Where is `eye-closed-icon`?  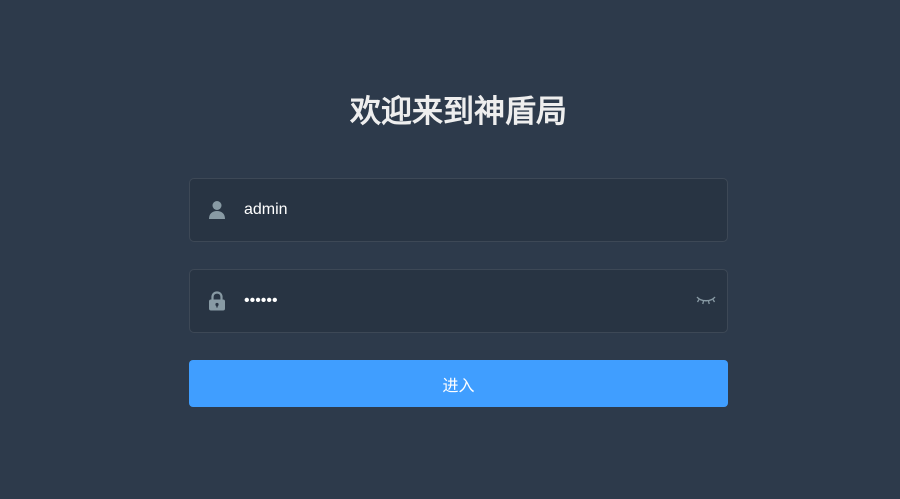
eye-closed-icon is located at coordinates (706, 301).